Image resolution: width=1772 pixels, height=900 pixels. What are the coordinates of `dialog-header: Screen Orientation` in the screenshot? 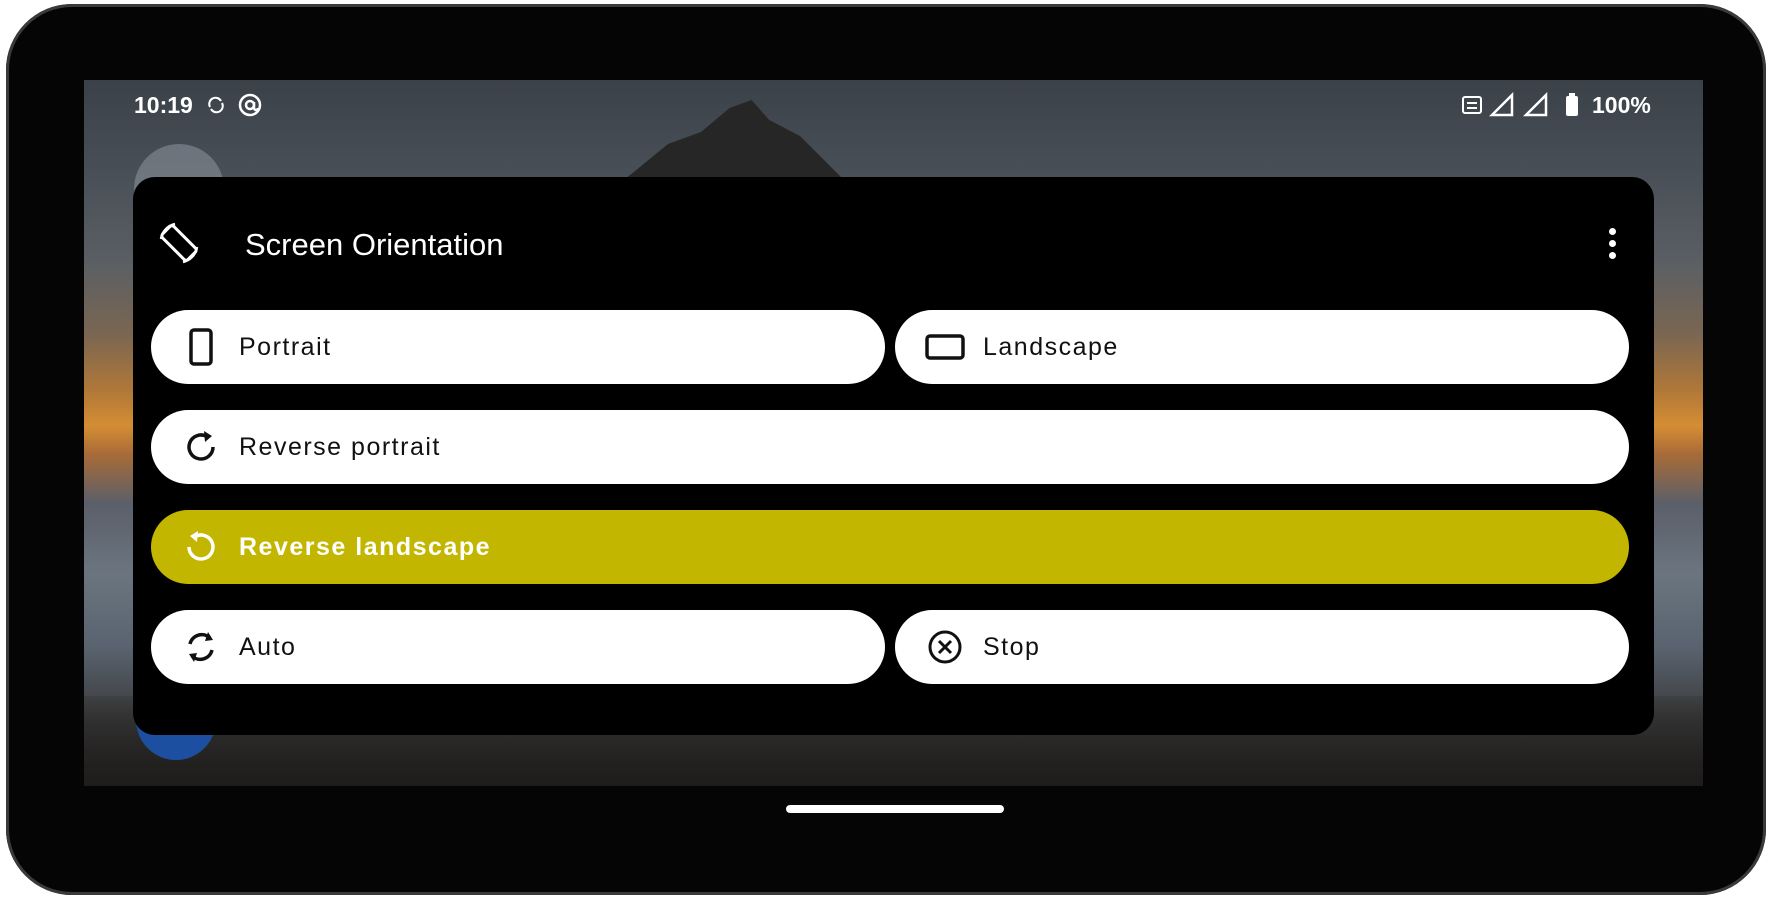 It's located at (893, 239).